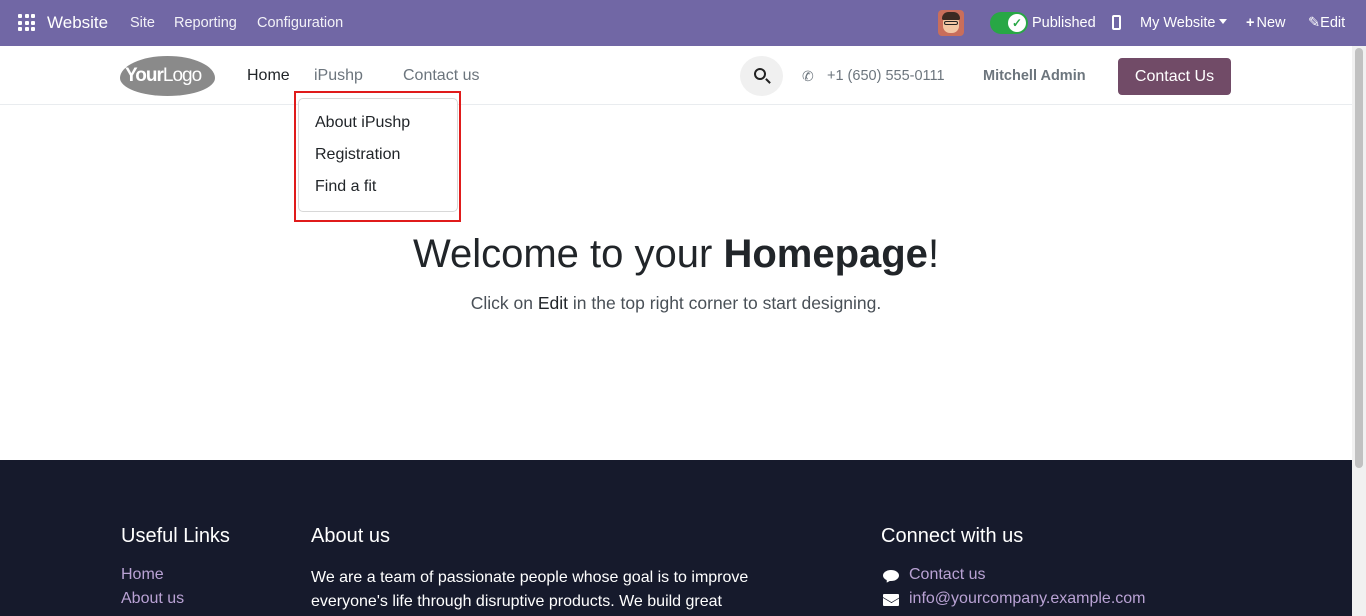 The width and height of the screenshot is (1366, 616). I want to click on contact-us-button: Contact Us, so click(1174, 76).